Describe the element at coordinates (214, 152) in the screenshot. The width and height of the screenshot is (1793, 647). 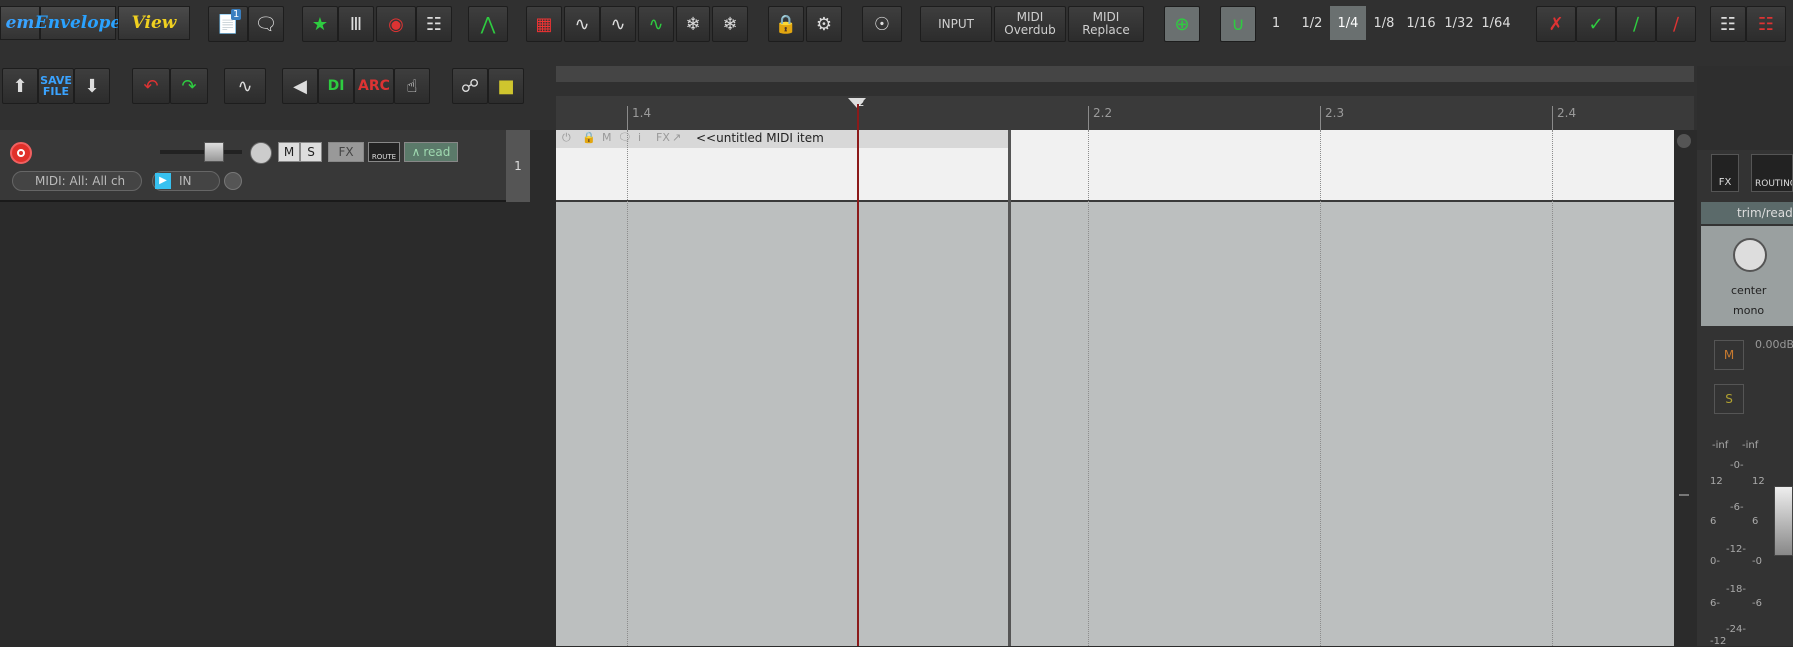
I see `volume-fader-handle` at that location.